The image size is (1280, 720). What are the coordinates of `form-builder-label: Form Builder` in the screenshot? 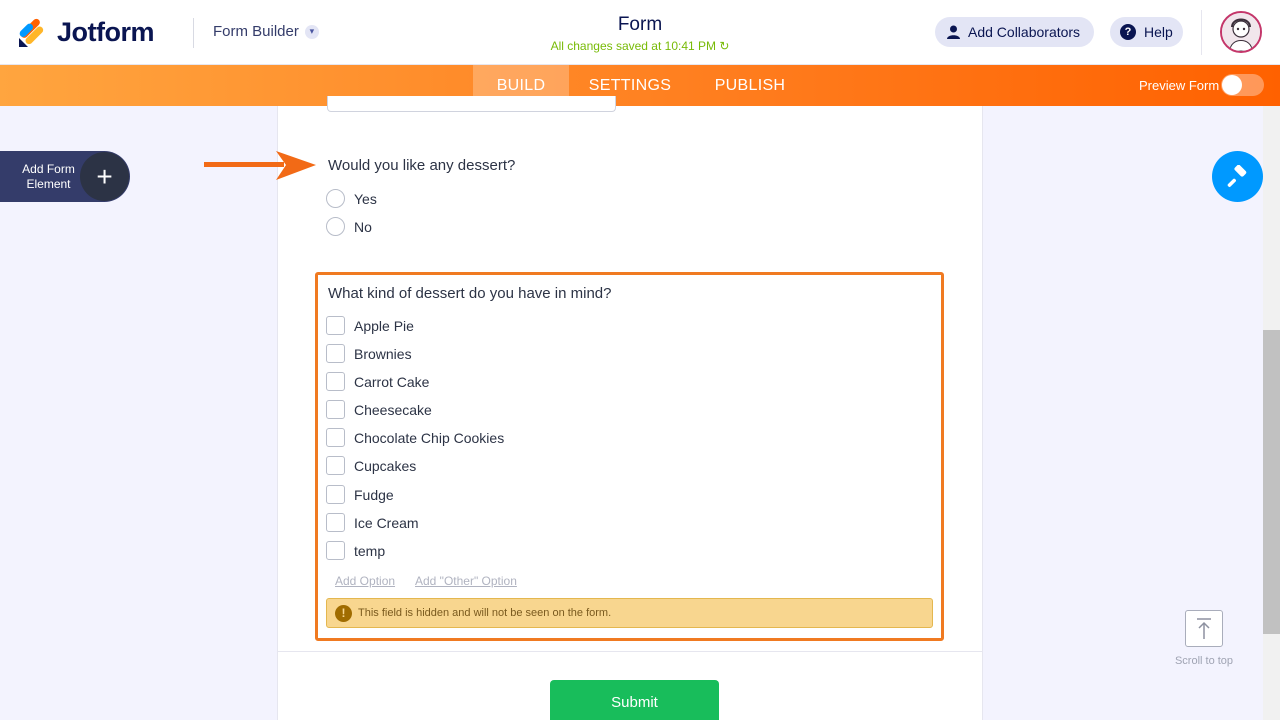 It's located at (256, 31).